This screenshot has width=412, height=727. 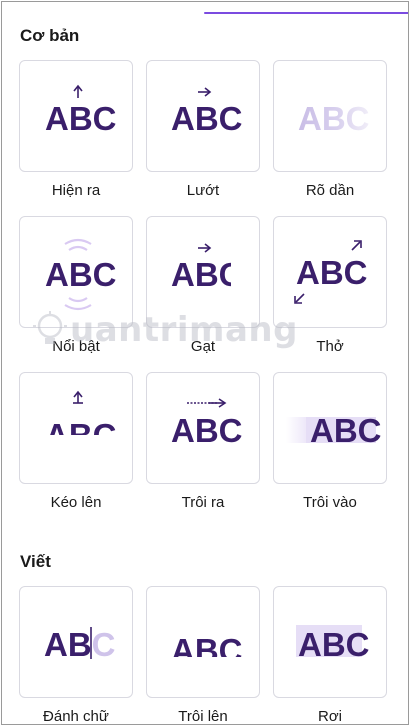 I want to click on effect-pan-tile: ABC, so click(x=203, y=428).